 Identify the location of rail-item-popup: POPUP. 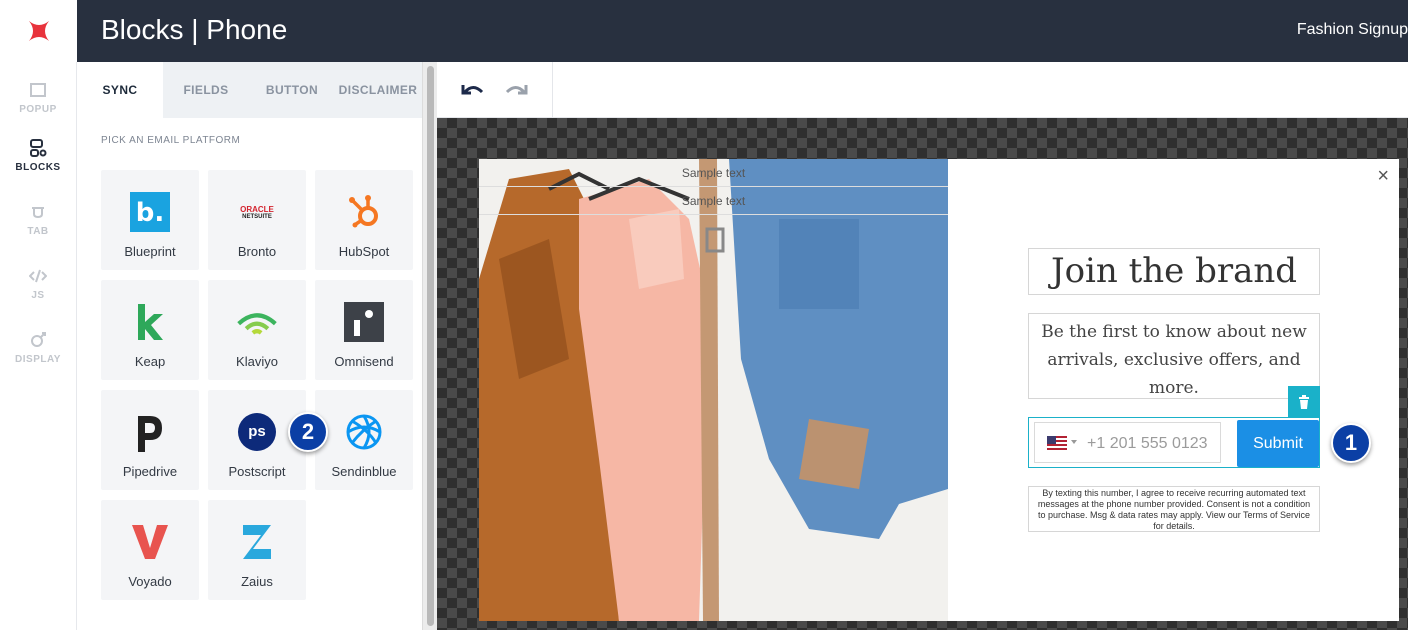
(38, 97).